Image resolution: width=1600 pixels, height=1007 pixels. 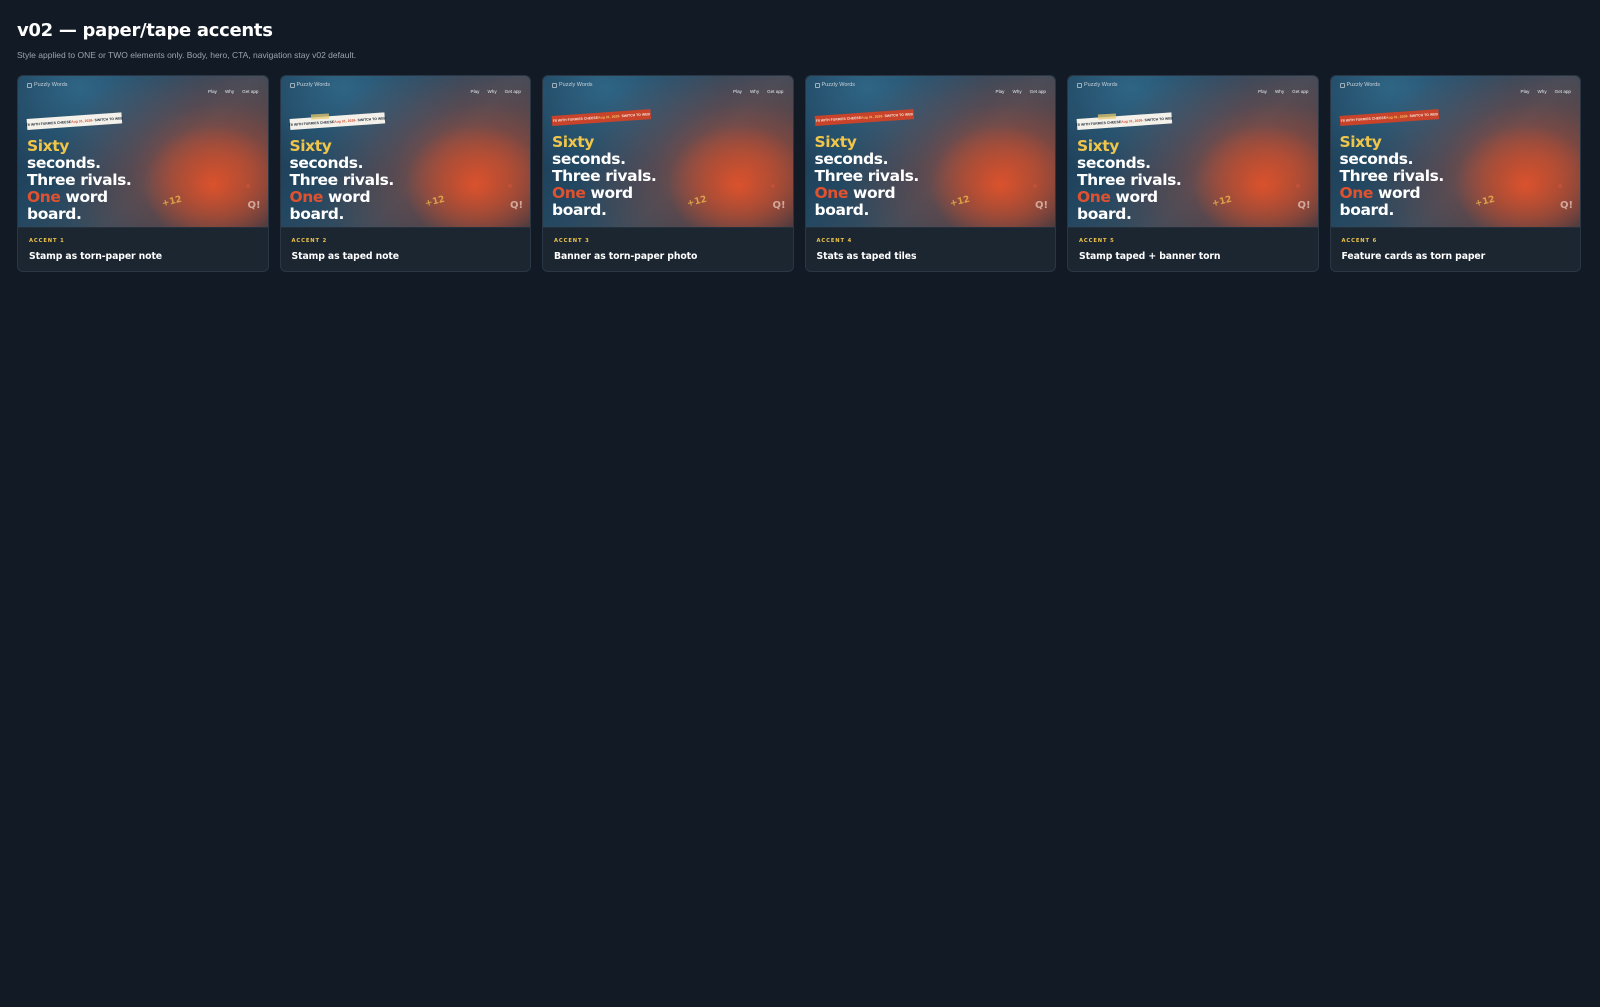 I want to click on card-title: Stats as taped tiles, so click(x=866, y=256).